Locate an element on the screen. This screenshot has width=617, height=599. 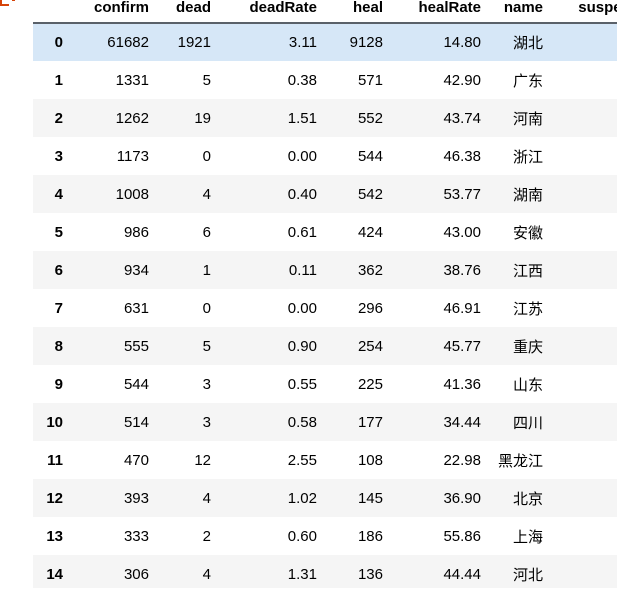
cell-deadrate: 1.51 is located at coordinates (302, 118).